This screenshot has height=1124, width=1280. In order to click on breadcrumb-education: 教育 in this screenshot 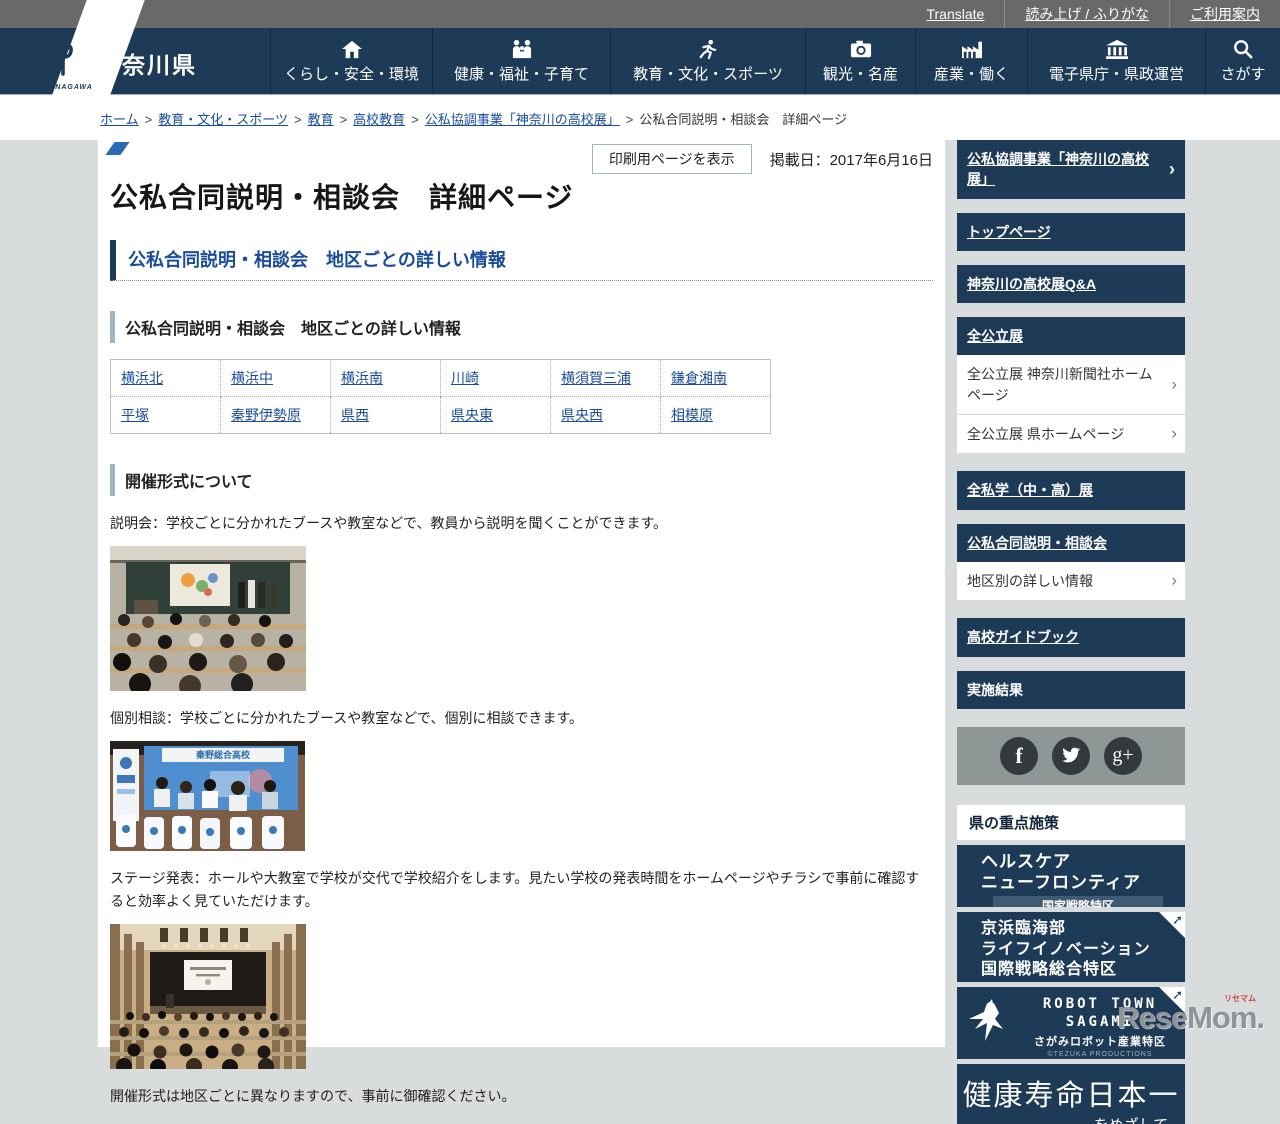, I will do `click(321, 119)`.